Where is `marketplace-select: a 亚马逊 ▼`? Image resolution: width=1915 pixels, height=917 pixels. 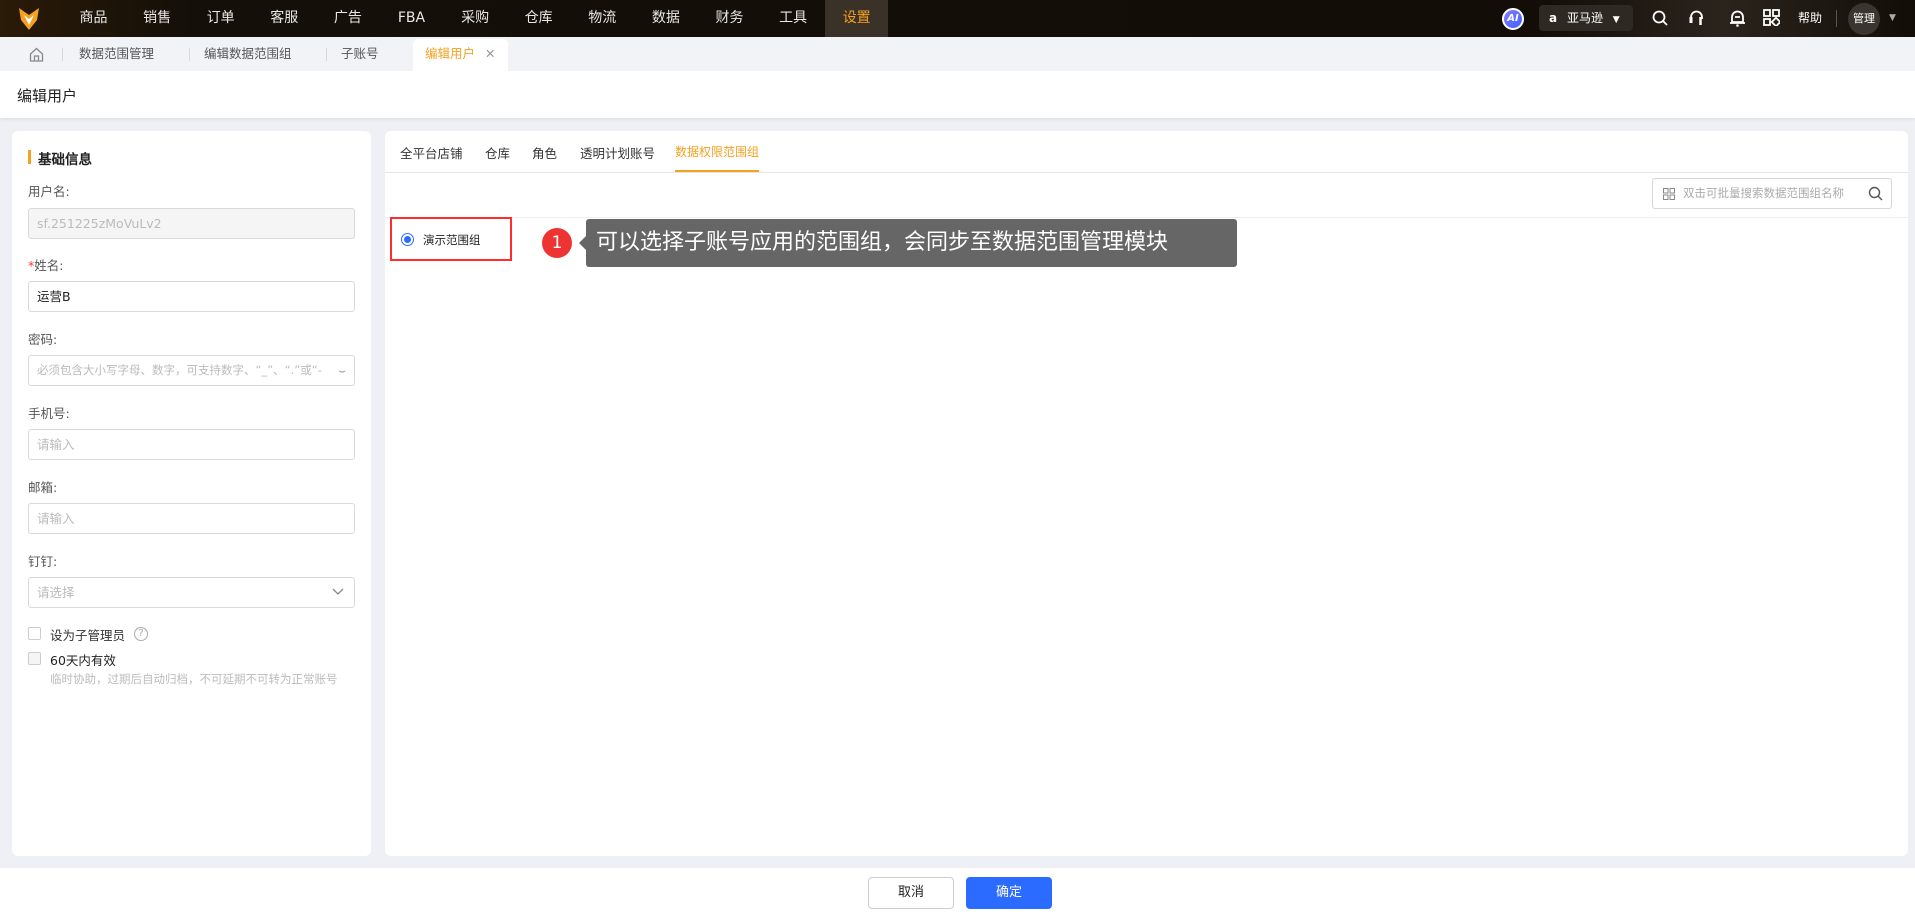 marketplace-select: a 亚马逊 ▼ is located at coordinates (1586, 18).